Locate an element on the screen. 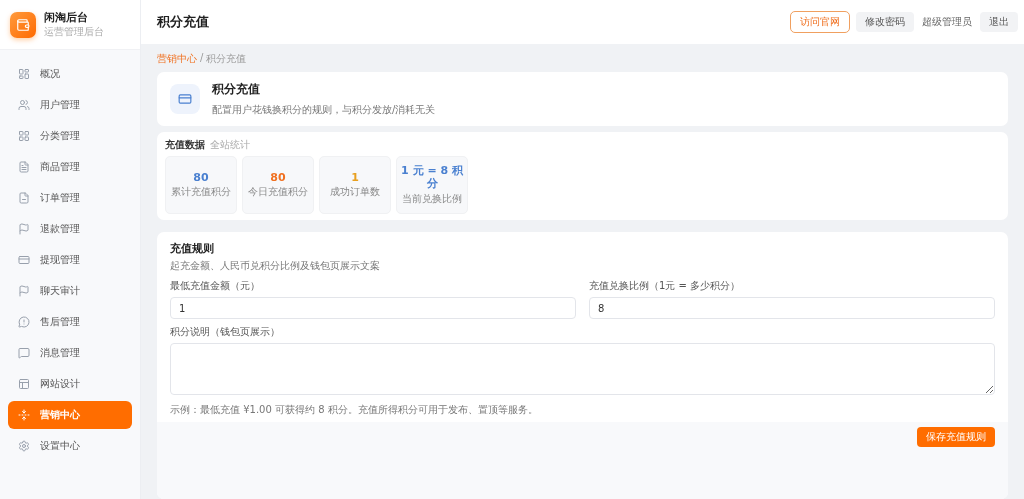 This screenshot has height=499, width=1024. sidebar-item: 商品管理 is located at coordinates (70, 167).